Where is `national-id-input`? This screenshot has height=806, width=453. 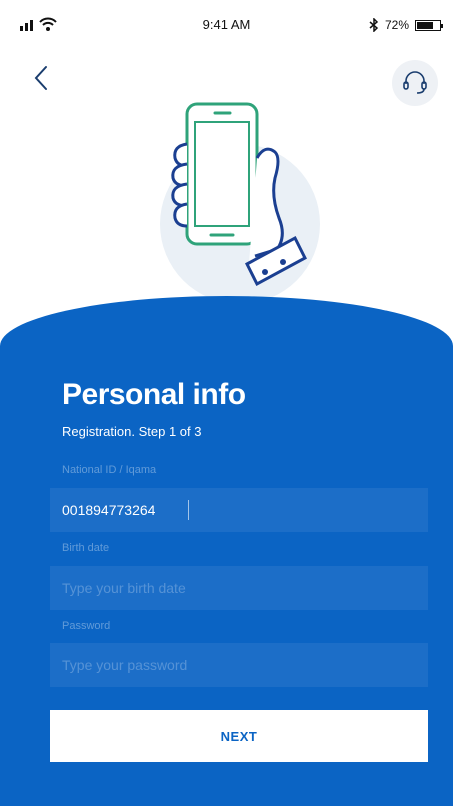
national-id-input is located at coordinates (124, 510).